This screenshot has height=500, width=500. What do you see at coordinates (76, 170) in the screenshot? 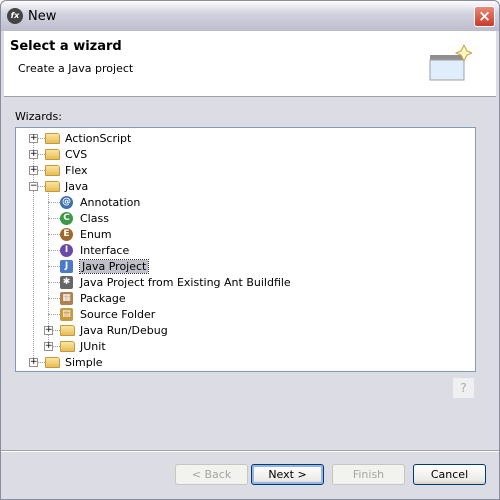
I see `tree-item-label: Flex` at bounding box center [76, 170].